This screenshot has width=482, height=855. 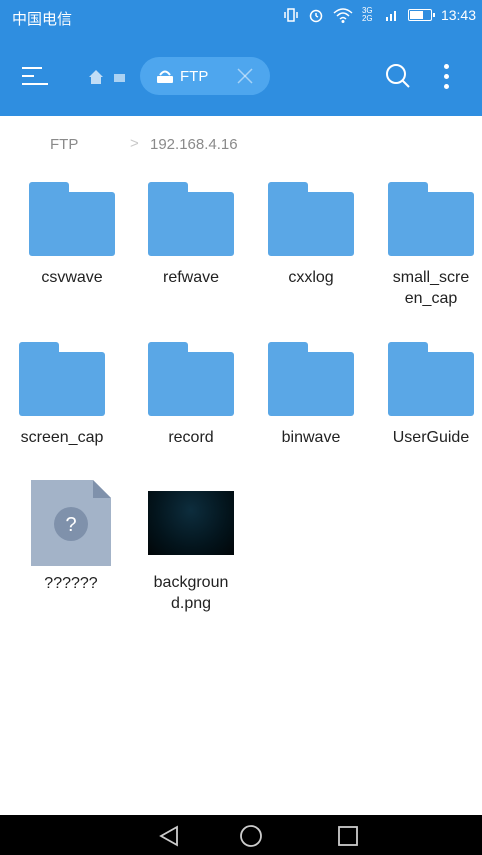 I want to click on folder-item: screen_cap, so click(x=62, y=389).